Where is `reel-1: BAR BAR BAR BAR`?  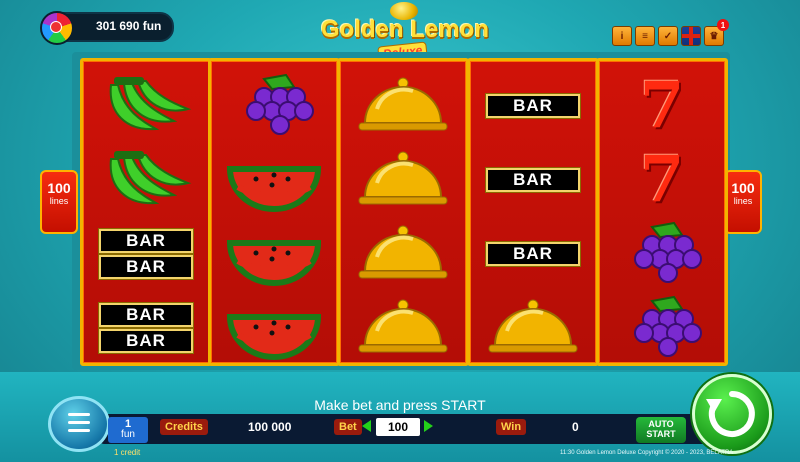 reel-1: BAR BAR BAR BAR is located at coordinates (146, 212).